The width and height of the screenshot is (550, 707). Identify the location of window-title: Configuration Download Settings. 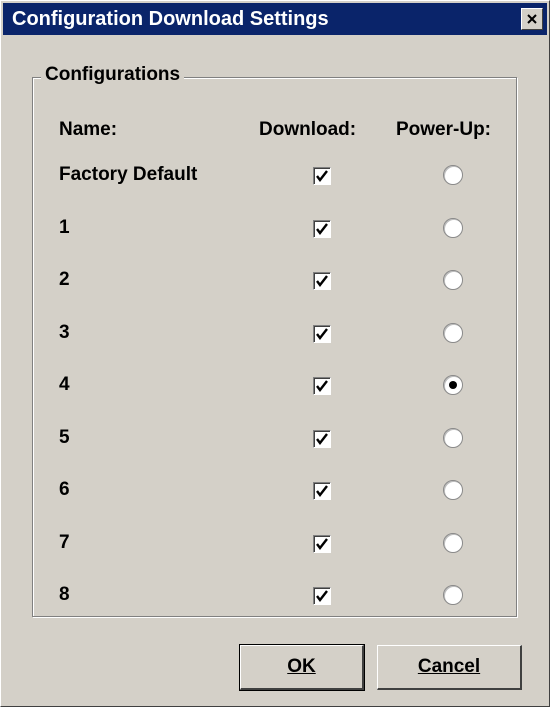
(170, 19).